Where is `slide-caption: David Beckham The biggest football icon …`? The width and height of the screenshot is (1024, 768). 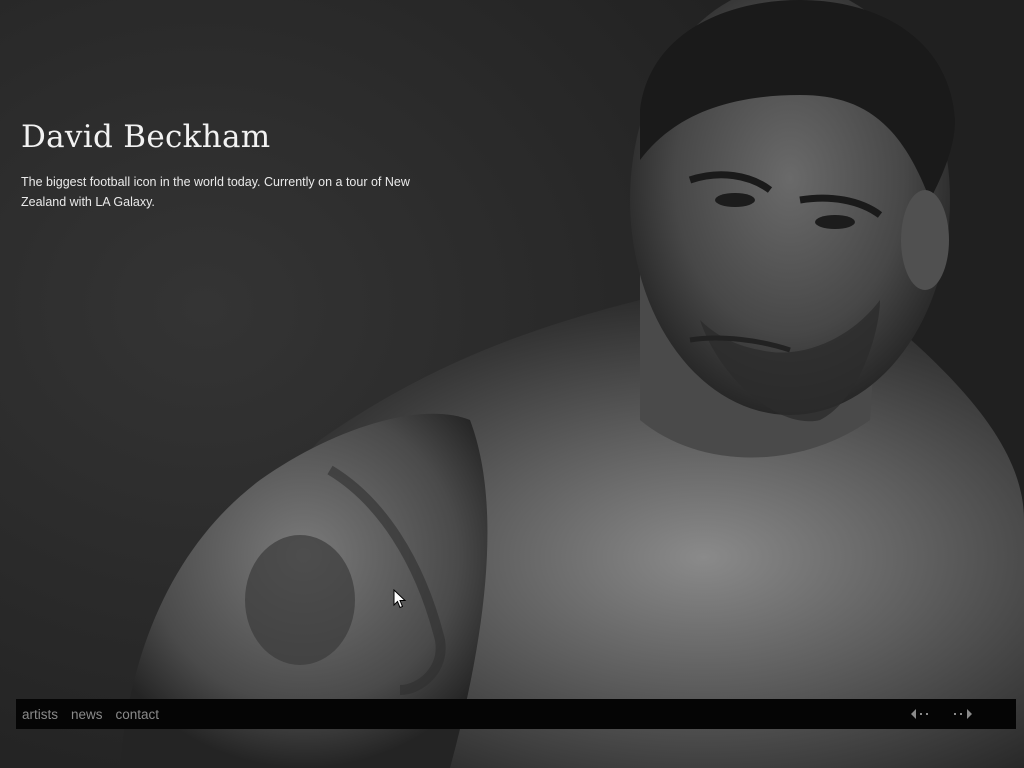 slide-caption: David Beckham The biggest football icon … is located at coordinates (231, 165).